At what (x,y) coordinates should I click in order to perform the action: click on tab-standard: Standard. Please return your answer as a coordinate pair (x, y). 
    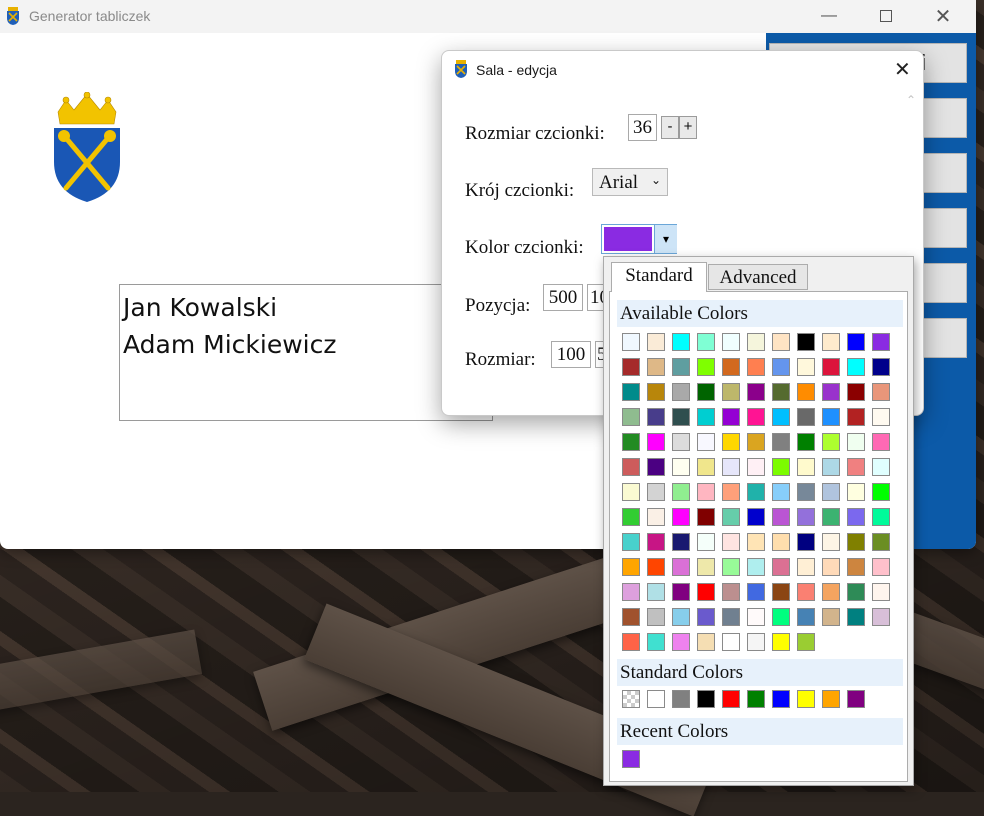
    Looking at the image, I should click on (659, 277).